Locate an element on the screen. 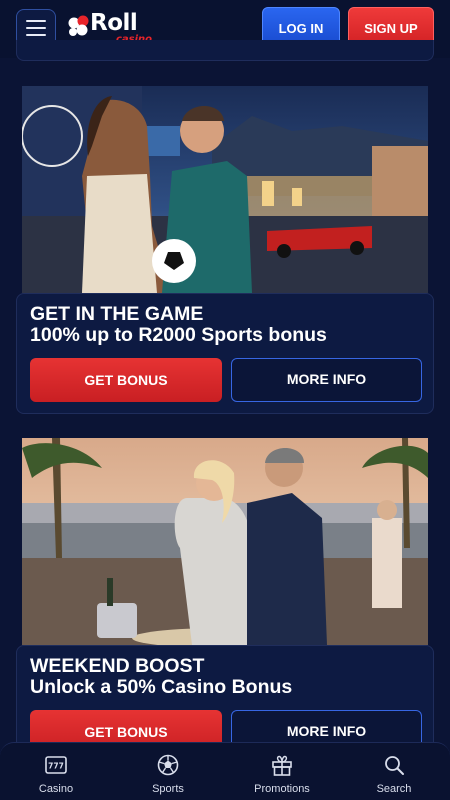 The height and width of the screenshot is (800, 450). nav-item-sports: Sports is located at coordinates (168, 771).